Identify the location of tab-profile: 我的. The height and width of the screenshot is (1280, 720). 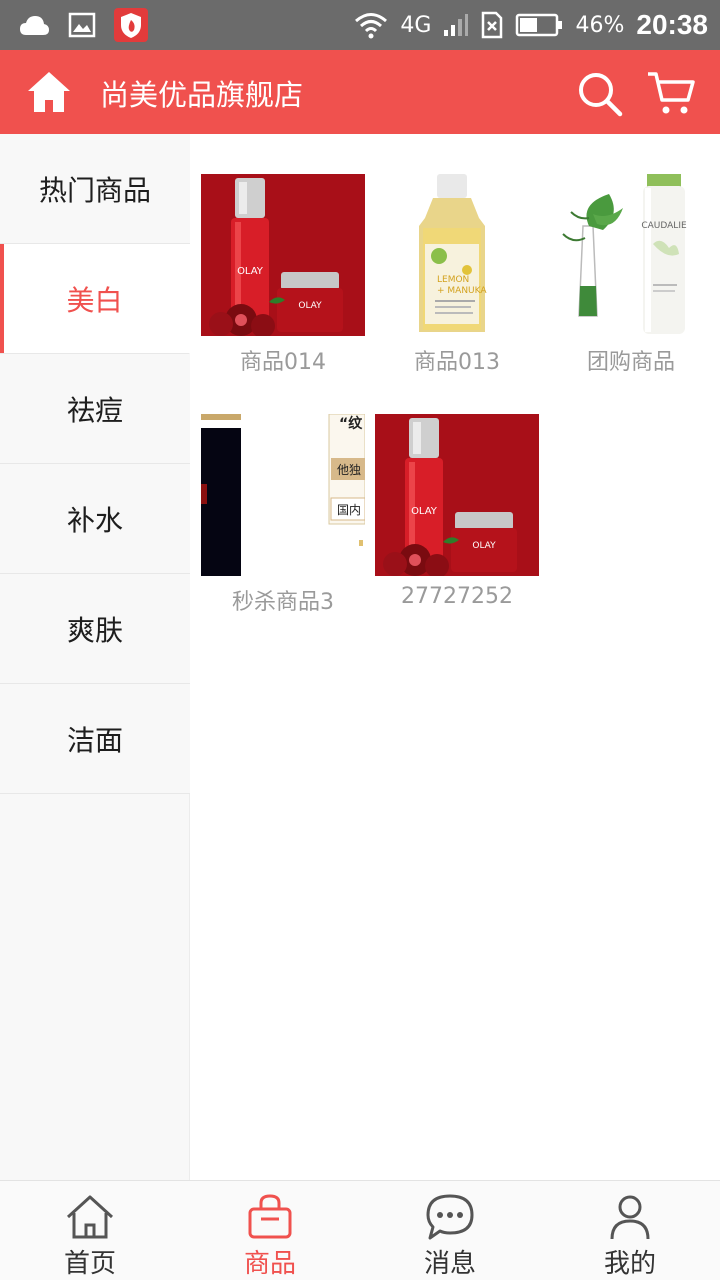
(630, 1230).